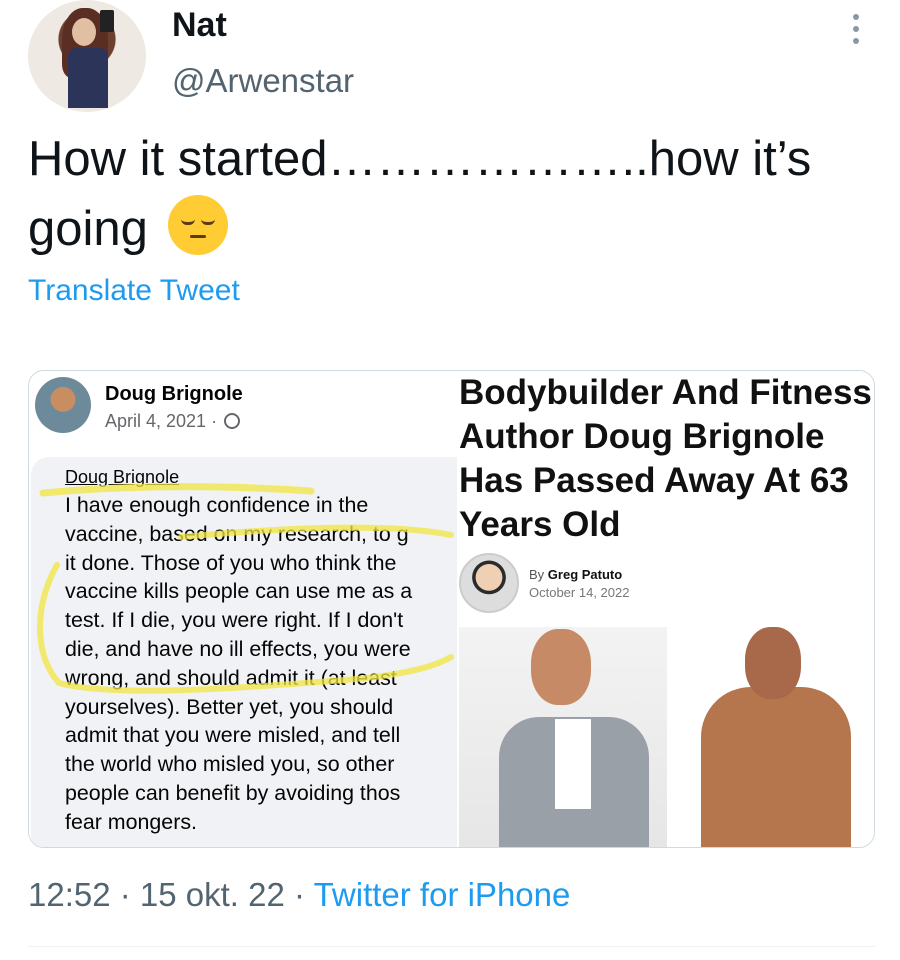 This screenshot has height=960, width=900. What do you see at coordinates (579, 592) in the screenshot?
I see `article-date: October 14, 2022` at bounding box center [579, 592].